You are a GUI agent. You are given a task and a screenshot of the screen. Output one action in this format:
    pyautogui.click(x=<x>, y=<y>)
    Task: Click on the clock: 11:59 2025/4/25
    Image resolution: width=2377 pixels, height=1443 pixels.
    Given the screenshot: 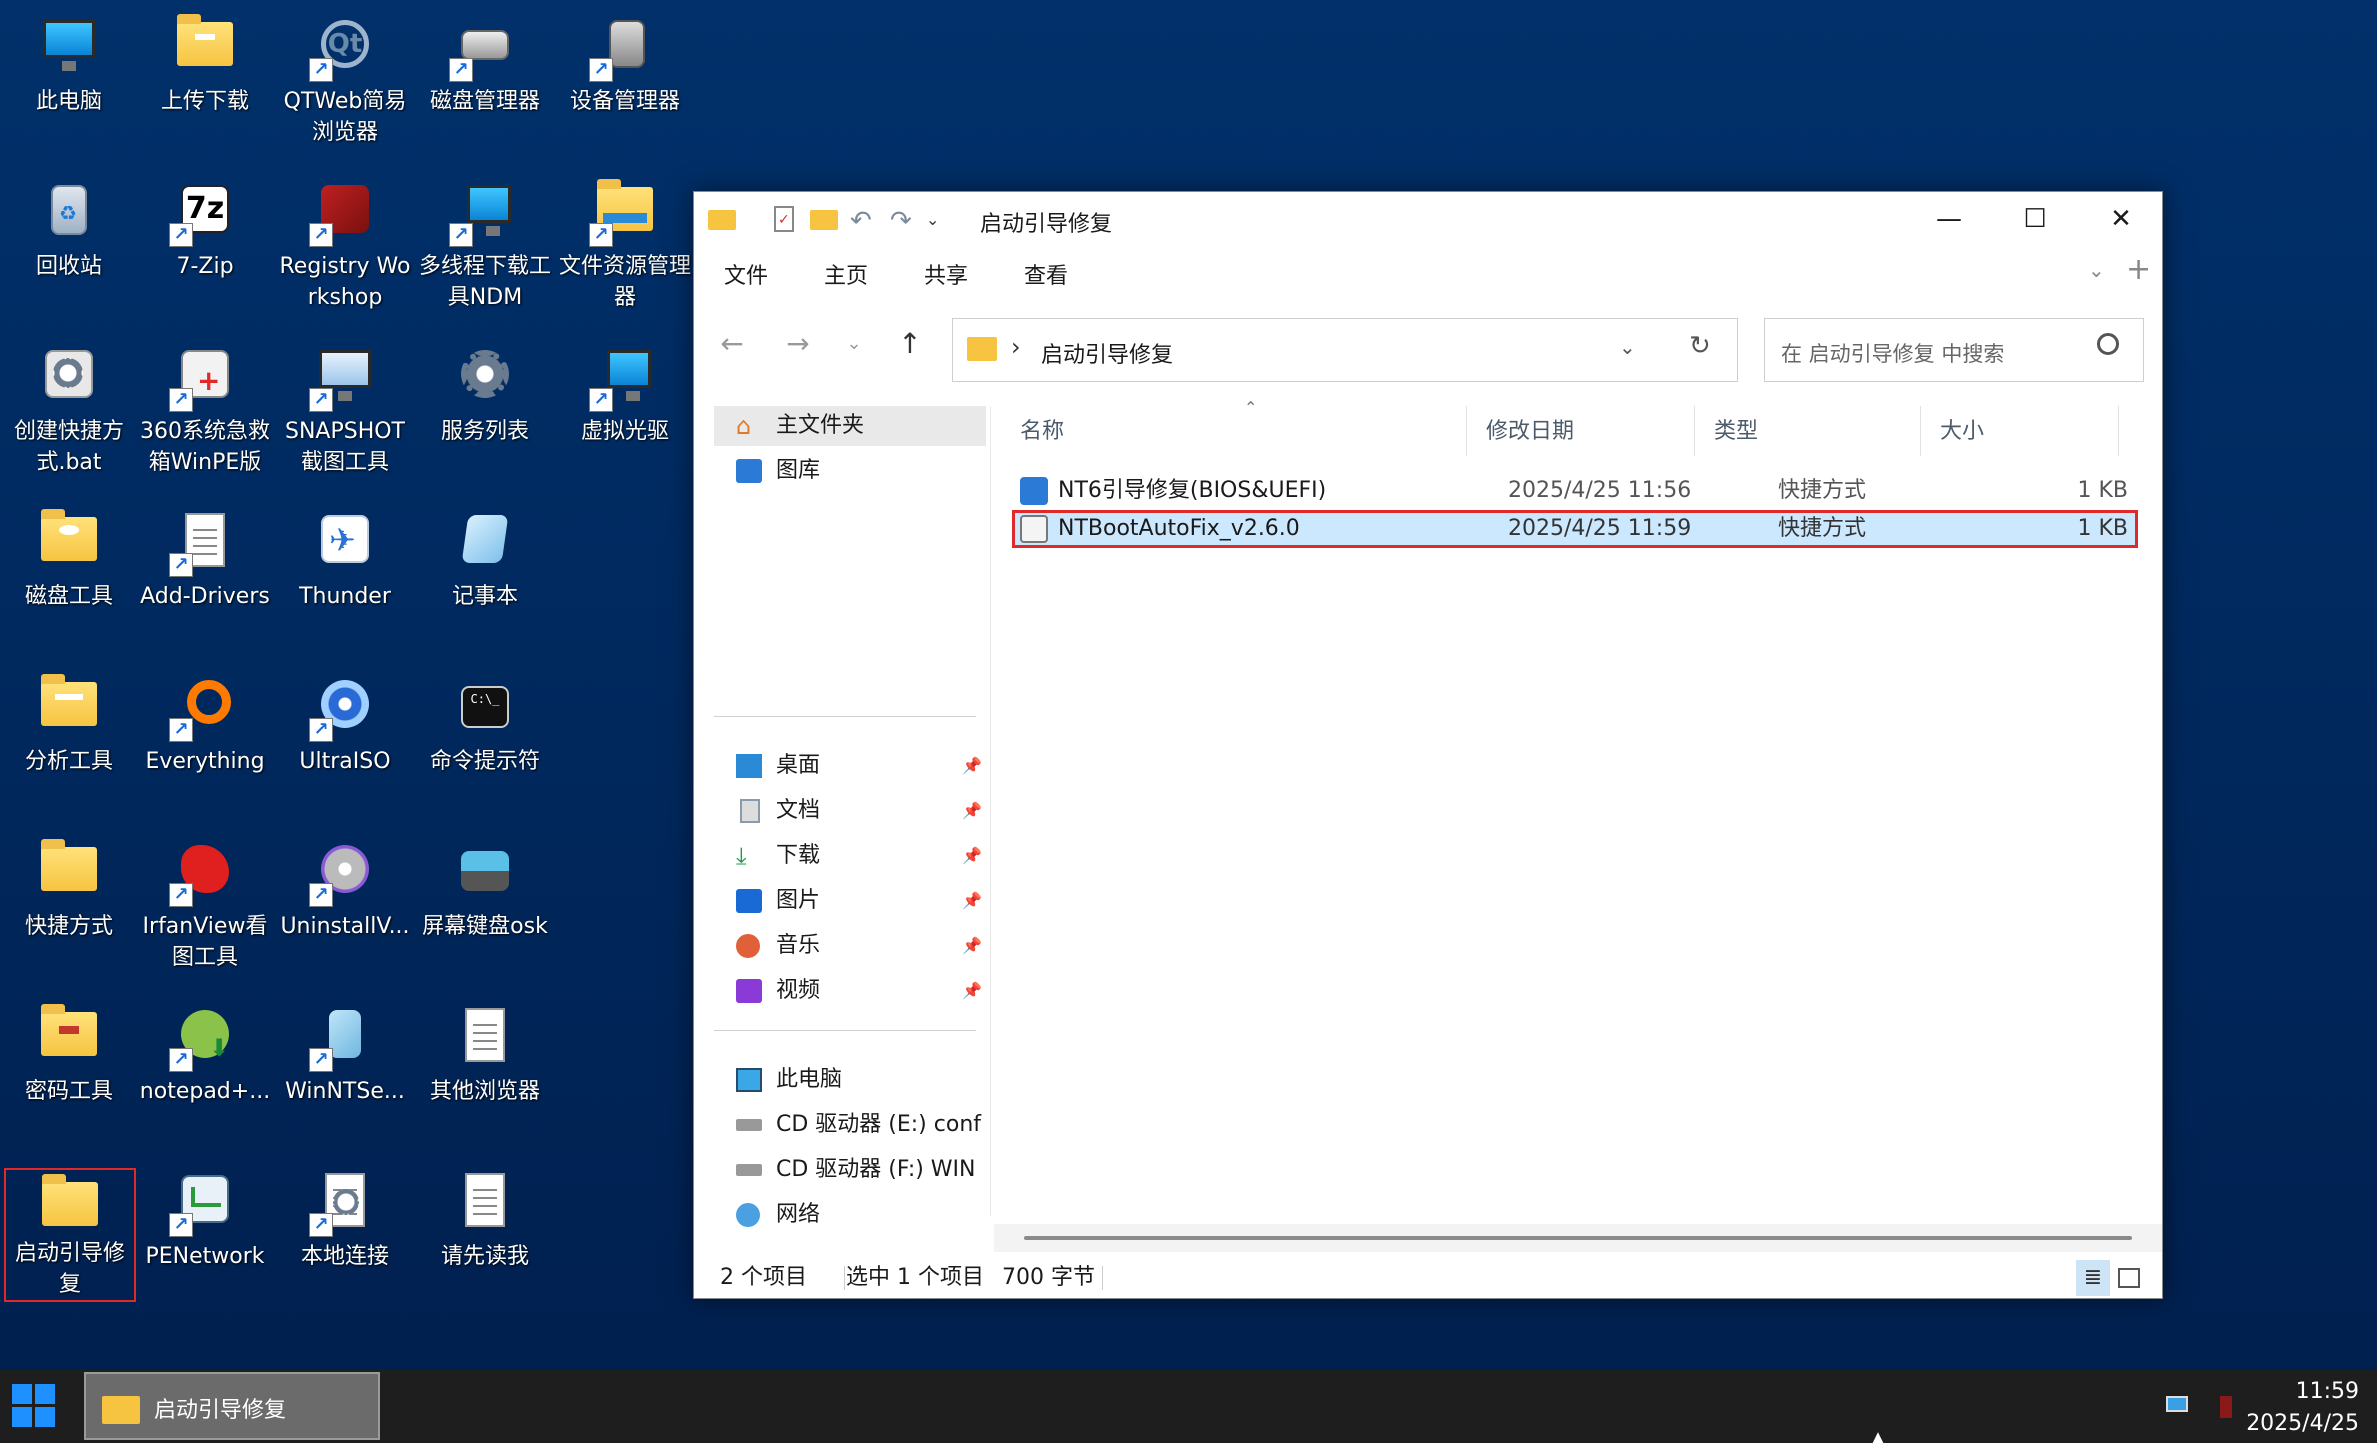 What is the action you would take?
    pyautogui.click(x=2302, y=1408)
    